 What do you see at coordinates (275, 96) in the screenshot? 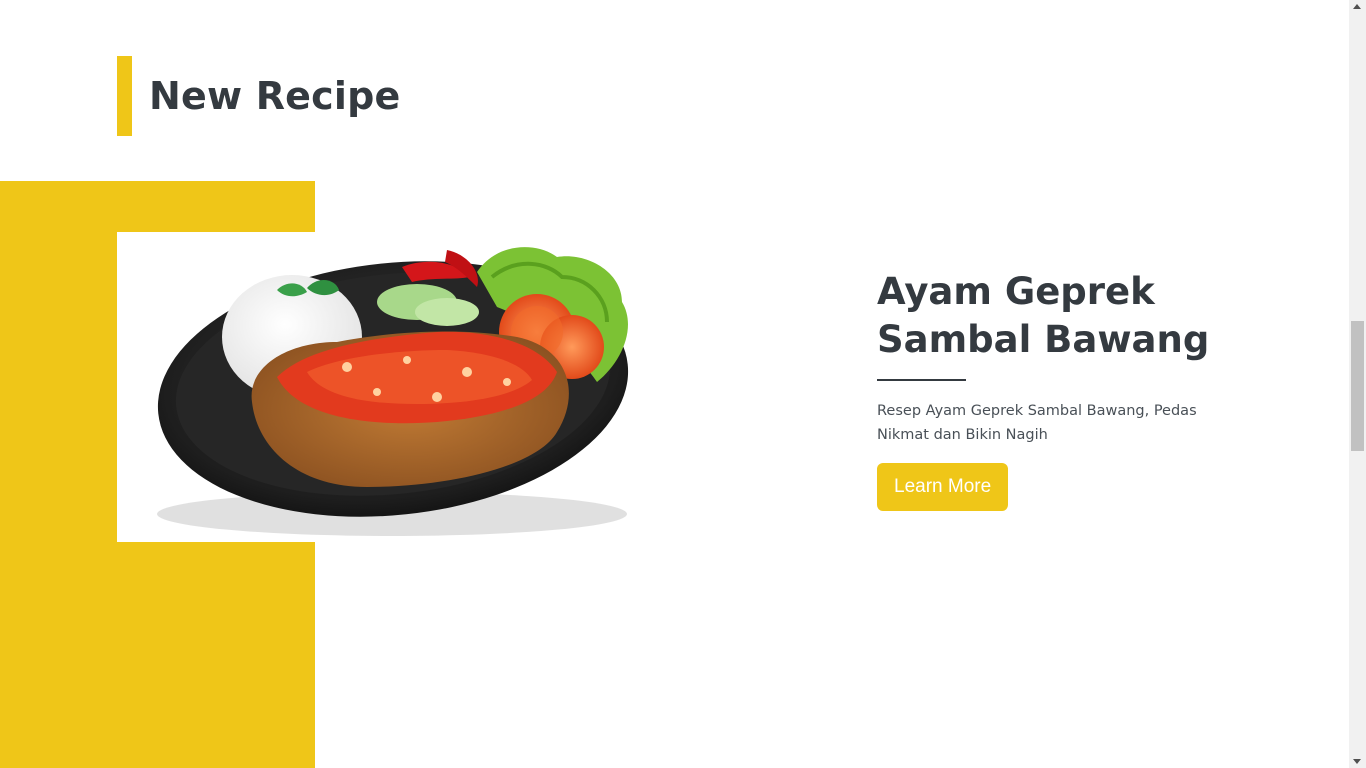
I see `section-title: New Recipe` at bounding box center [275, 96].